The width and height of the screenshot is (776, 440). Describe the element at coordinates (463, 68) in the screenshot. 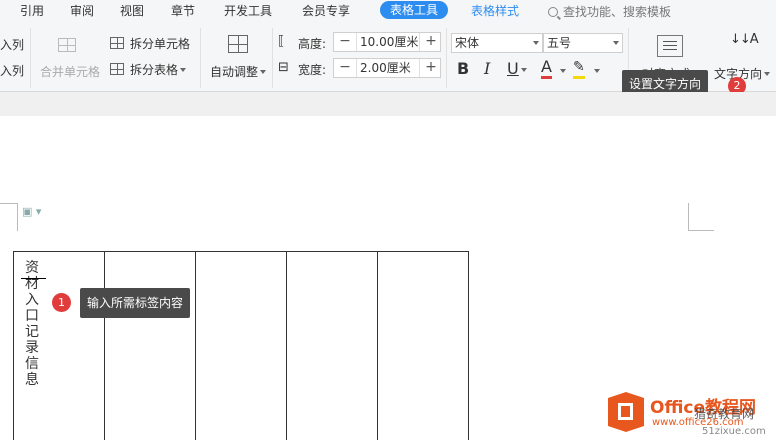

I see `bold-button: B` at that location.